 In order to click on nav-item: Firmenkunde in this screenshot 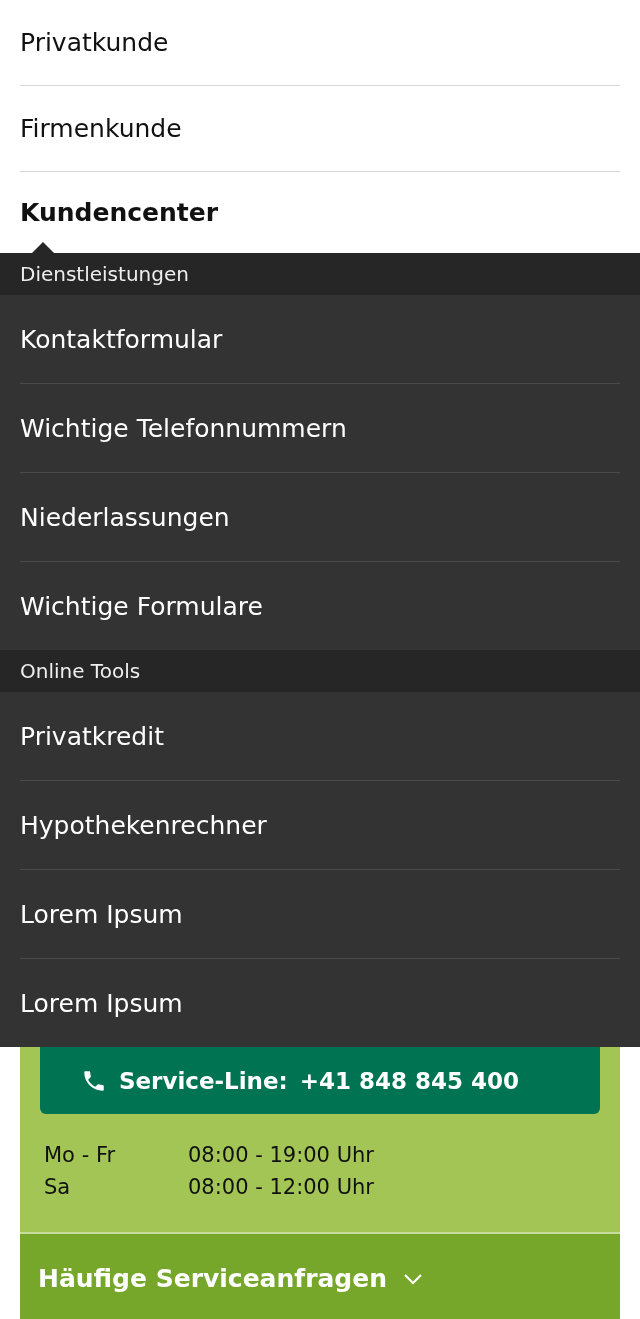, I will do `click(320, 128)`.